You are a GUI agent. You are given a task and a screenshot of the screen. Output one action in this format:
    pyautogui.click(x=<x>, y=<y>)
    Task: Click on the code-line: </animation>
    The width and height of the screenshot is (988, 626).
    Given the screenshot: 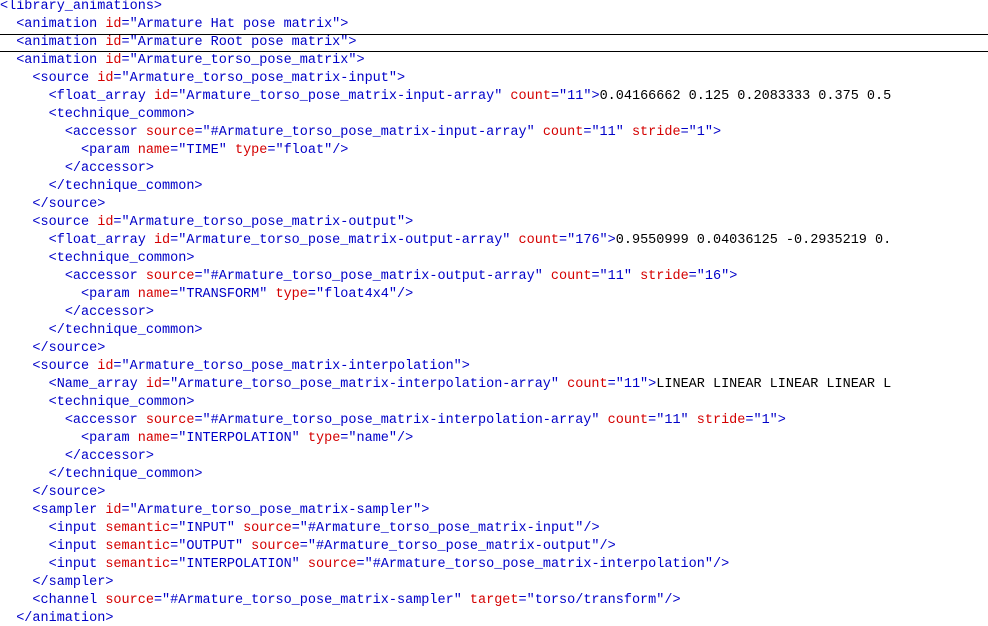 What is the action you would take?
    pyautogui.click(x=494, y=618)
    